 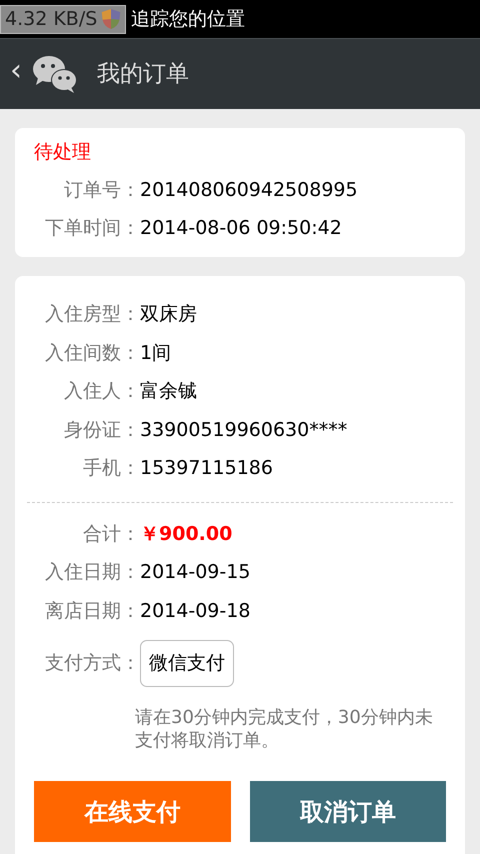 What do you see at coordinates (156, 353) in the screenshot?
I see `field-value: 1间` at bounding box center [156, 353].